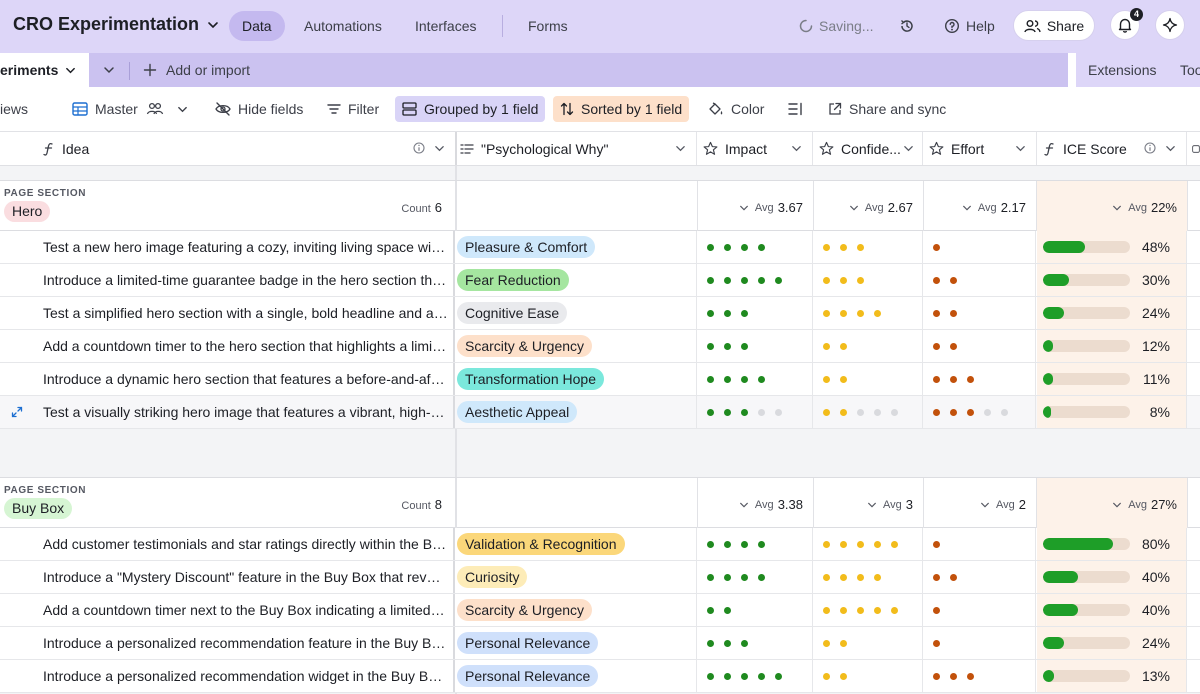 The width and height of the screenshot is (1200, 694). What do you see at coordinates (577, 247) in the screenshot?
I see `cell-psychological-why: Pleasure & Comfort` at bounding box center [577, 247].